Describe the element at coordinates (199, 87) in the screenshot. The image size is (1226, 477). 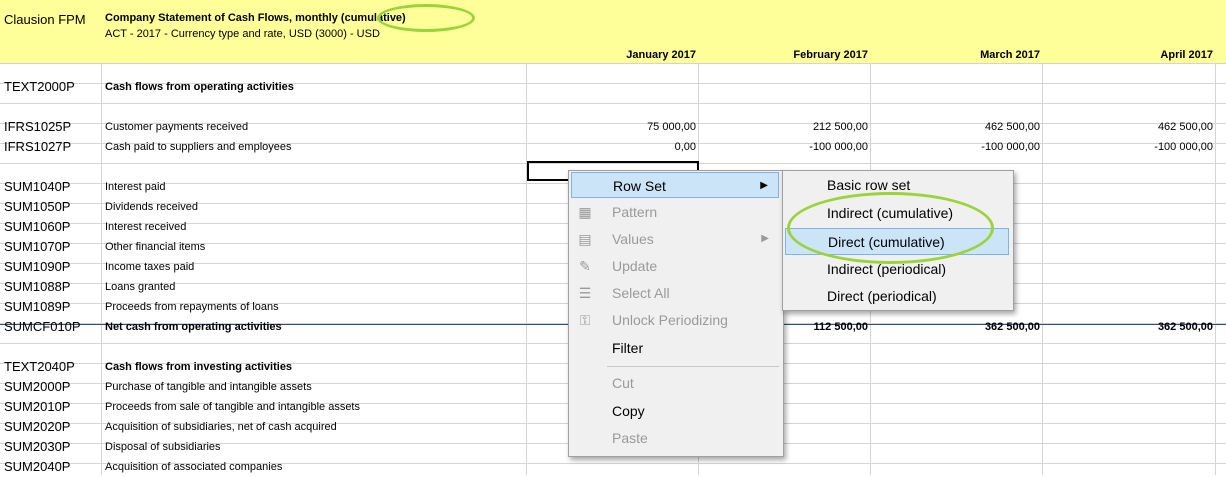
I see `row-label: Cash flows from operating activities` at that location.